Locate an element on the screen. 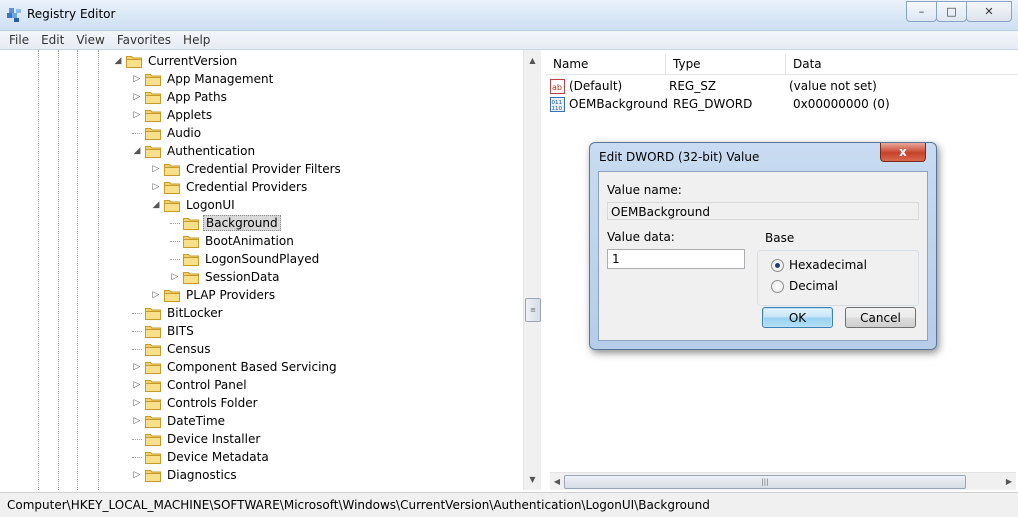 The image size is (1018, 517). scroll-right-icon: ▶ is located at coordinates (1009, 481).